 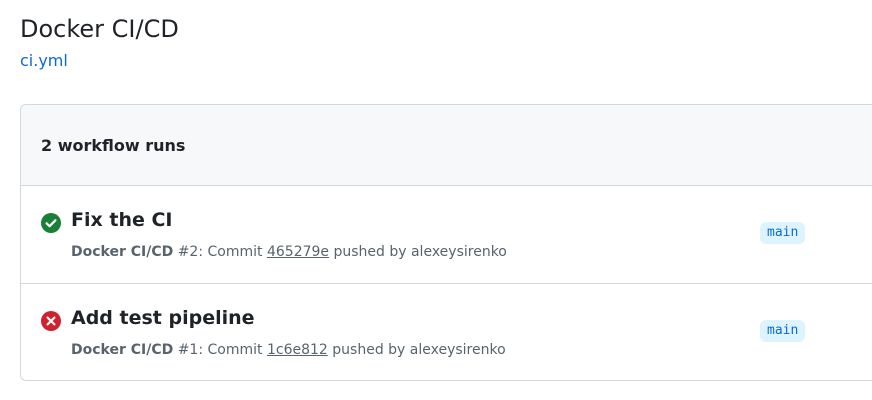 I want to click on workflow-file-link: ci.yml, so click(x=44, y=61).